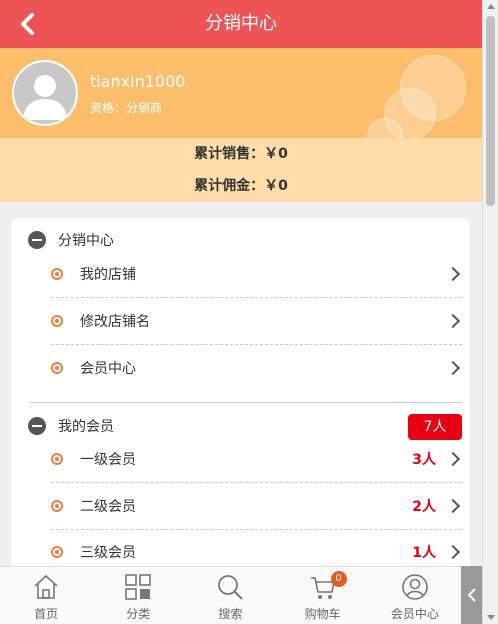 This screenshot has height=624, width=498. I want to click on header-bar: 分销中心, so click(241, 24).